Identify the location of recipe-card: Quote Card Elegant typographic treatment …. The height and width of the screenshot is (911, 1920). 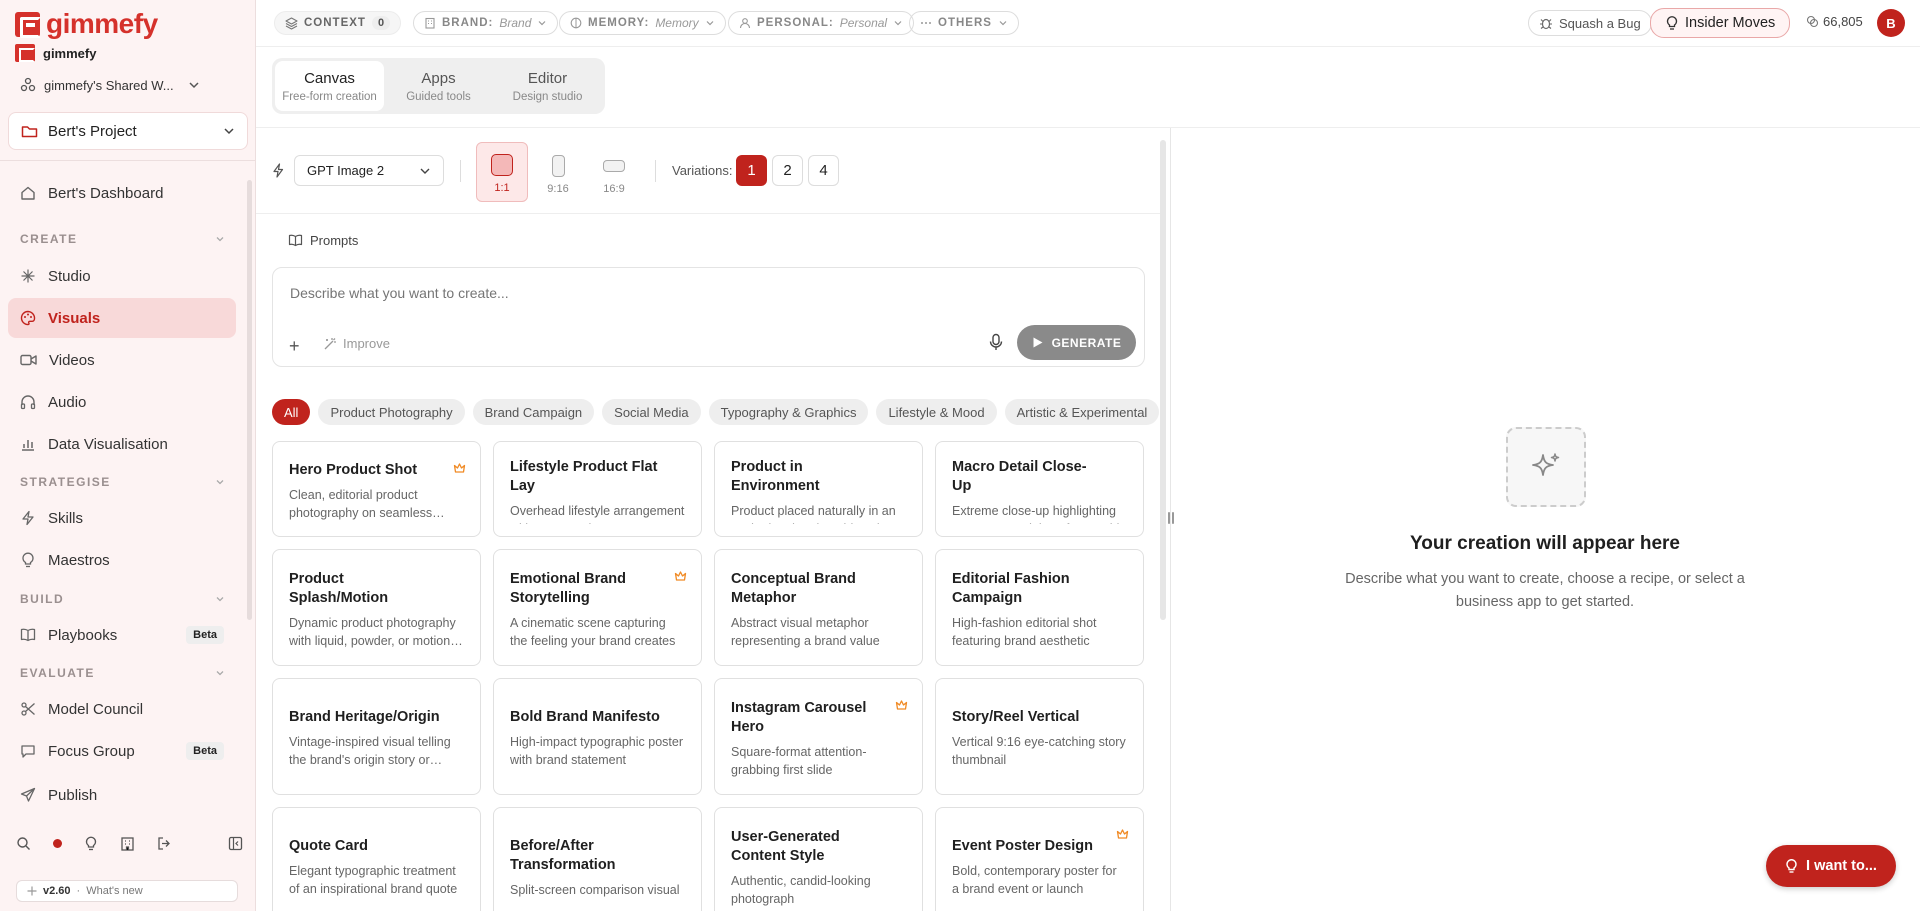
(376, 859).